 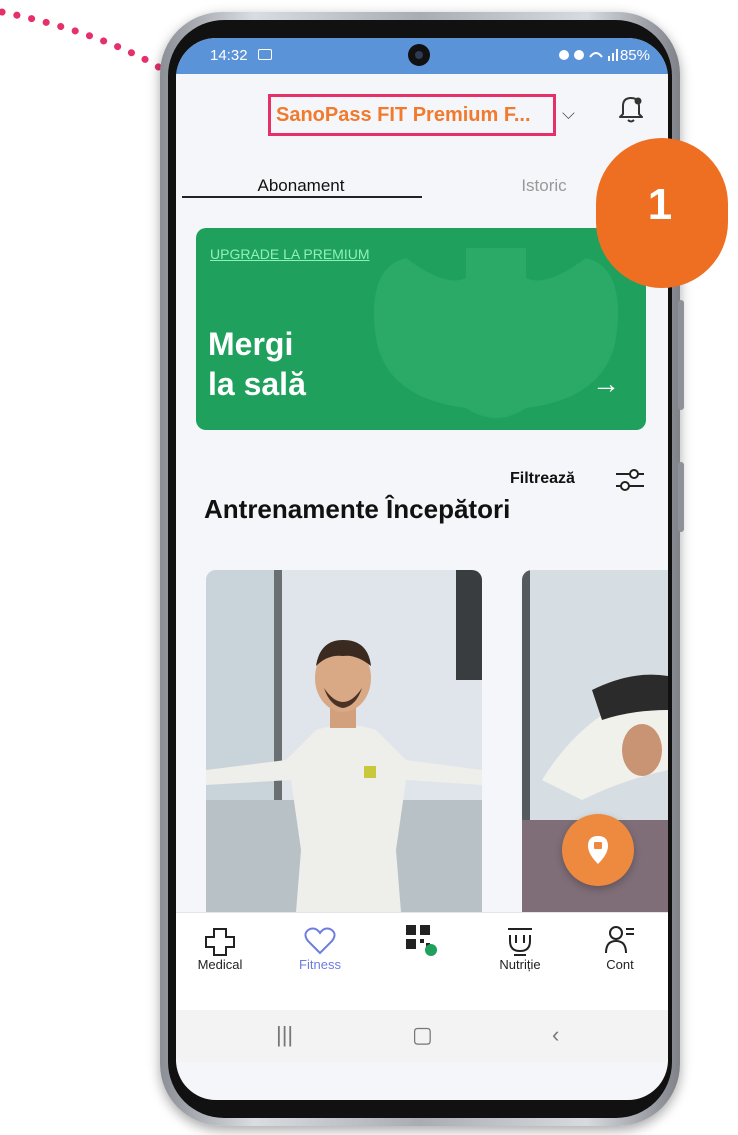 I want to click on recent-apps-icon: |||, so click(x=284, y=1035).